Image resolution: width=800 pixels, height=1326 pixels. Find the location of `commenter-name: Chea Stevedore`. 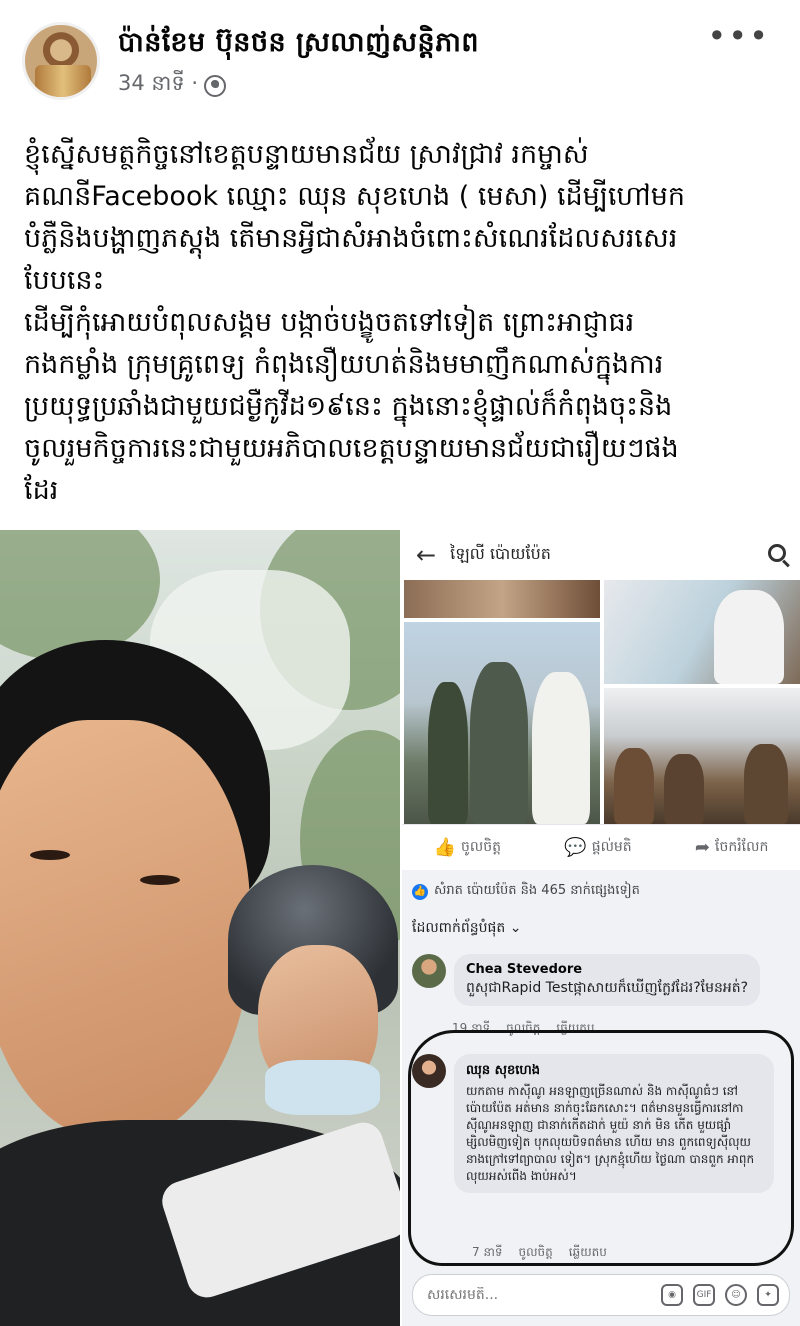

commenter-name: Chea Stevedore is located at coordinates (607, 969).